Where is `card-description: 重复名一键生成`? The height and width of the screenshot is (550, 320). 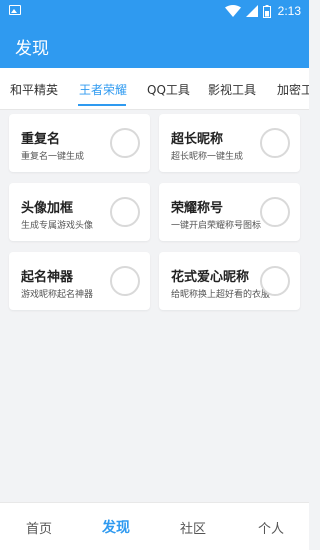
card-description: 重复名一键生成 is located at coordinates (53, 157).